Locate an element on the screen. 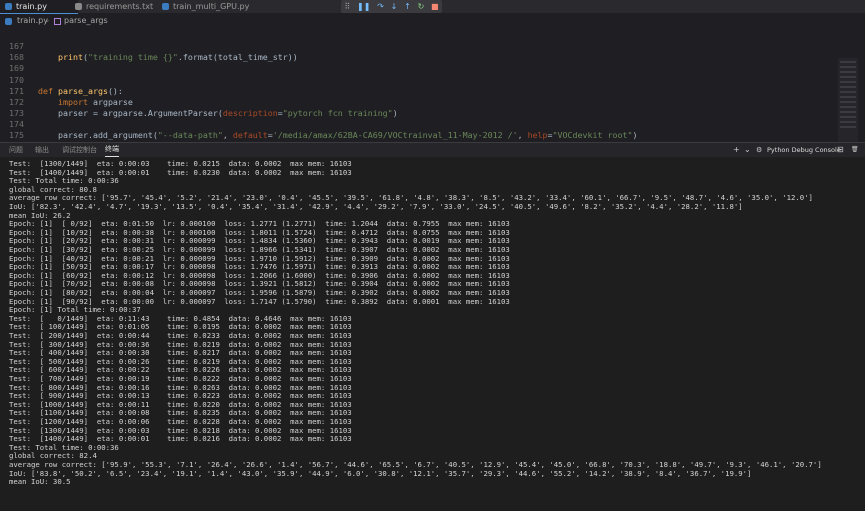 The height and width of the screenshot is (511, 865). terminal-name: Python Debug Console is located at coordinates (804, 150).